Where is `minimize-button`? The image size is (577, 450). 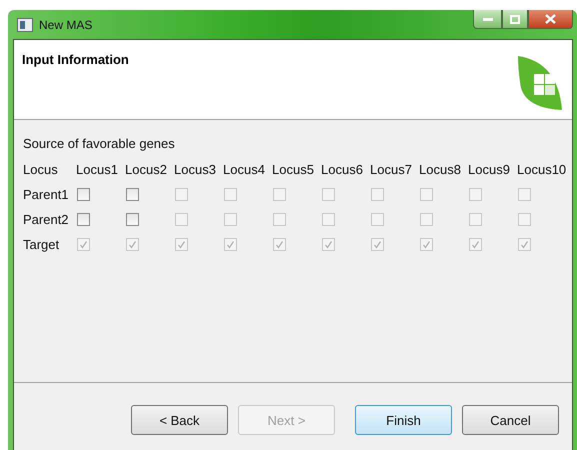 minimize-button is located at coordinates (487, 19).